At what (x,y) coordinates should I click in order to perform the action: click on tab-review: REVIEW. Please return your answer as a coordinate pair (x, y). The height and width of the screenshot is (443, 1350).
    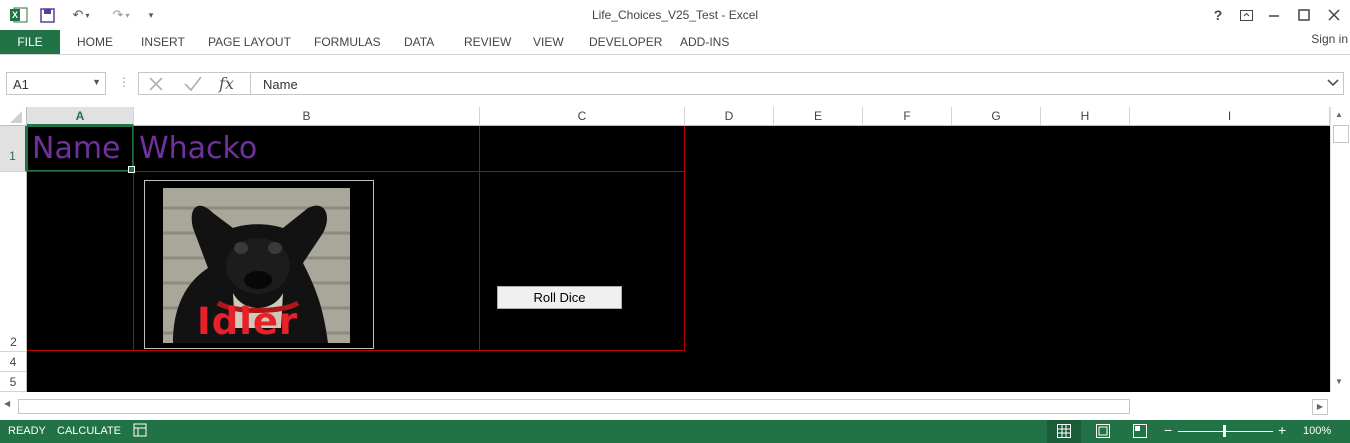
    Looking at the image, I should click on (487, 42).